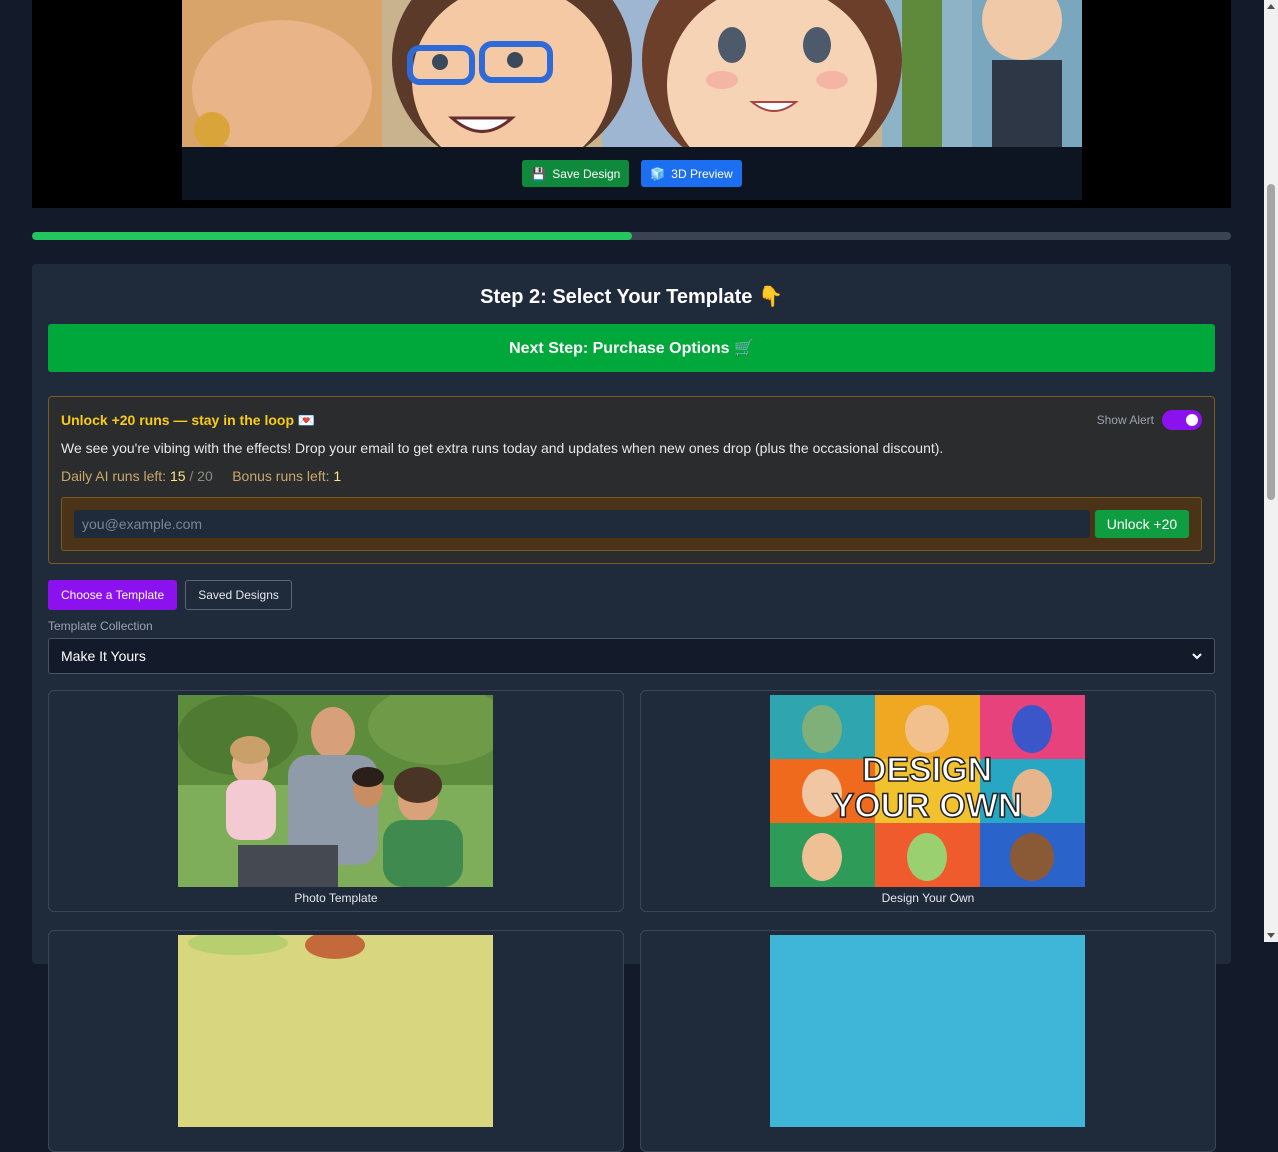 The image size is (1278, 1152). I want to click on toggle-knob, so click(1192, 420).